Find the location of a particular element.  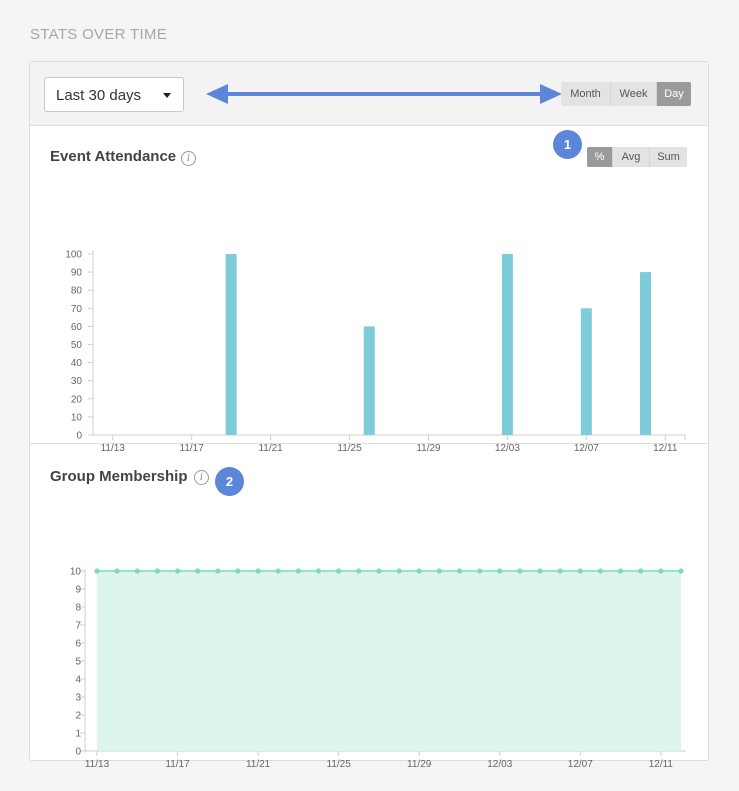

x-tick-label: 11/13 is located at coordinates (97, 764).